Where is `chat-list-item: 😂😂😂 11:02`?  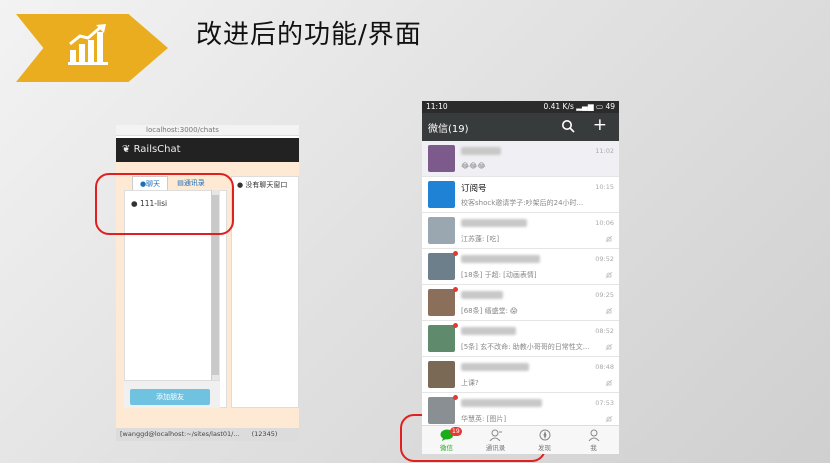
chat-list-item: 😂😂😂 11:02 is located at coordinates (520, 159).